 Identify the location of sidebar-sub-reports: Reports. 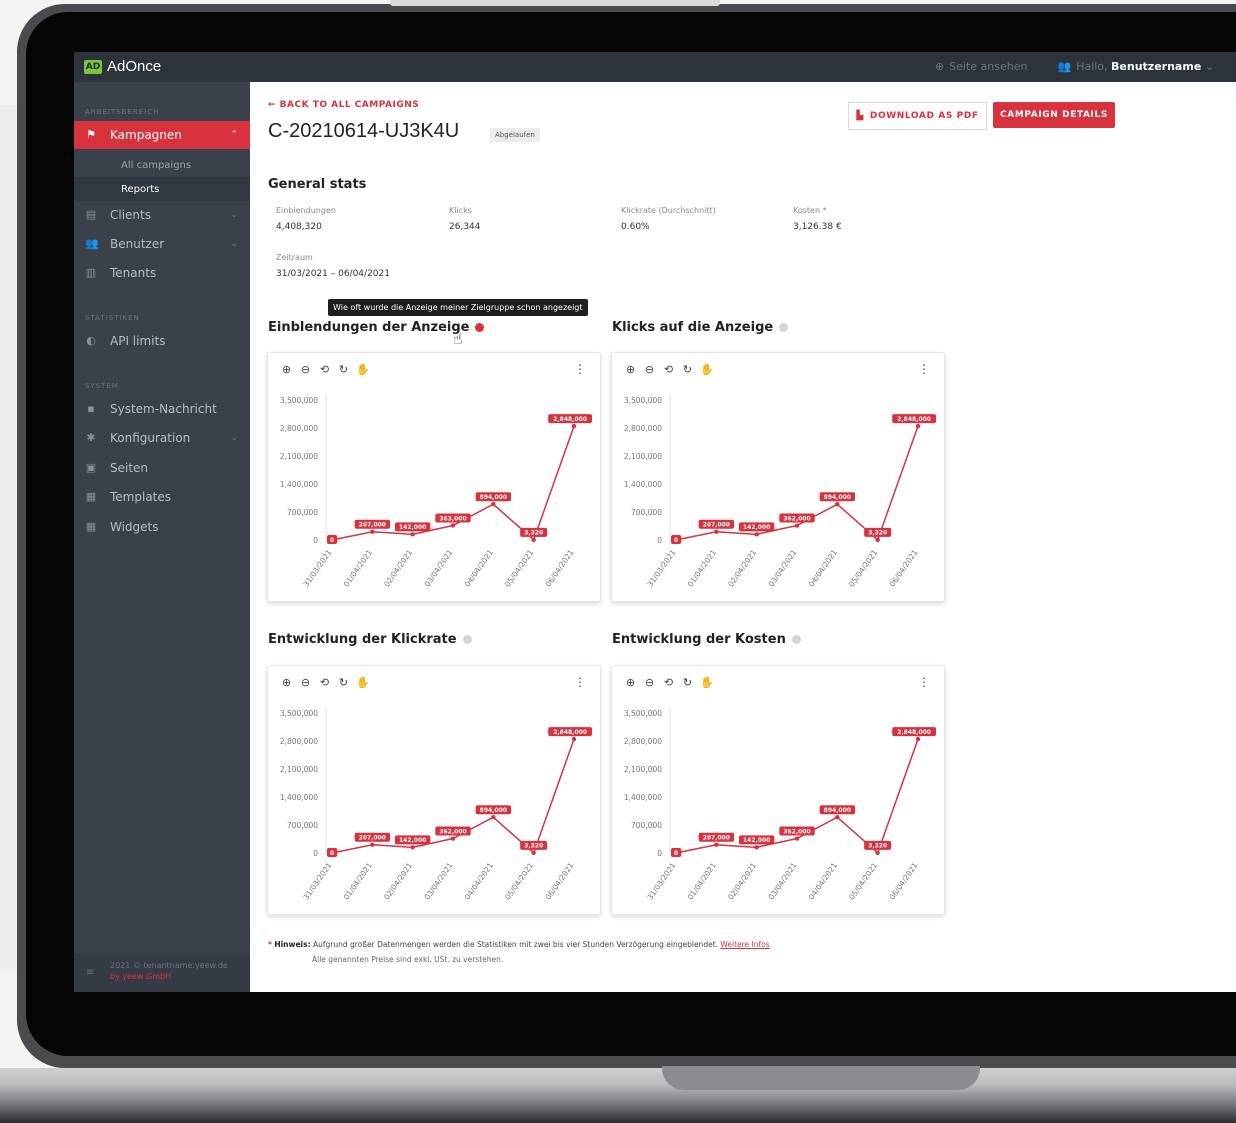
(162, 189).